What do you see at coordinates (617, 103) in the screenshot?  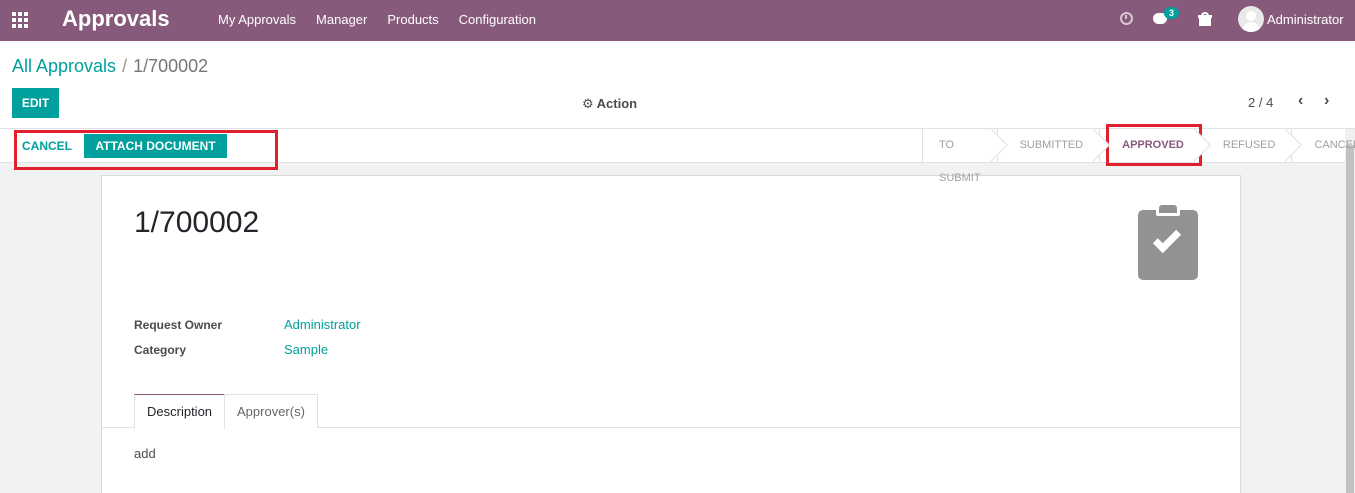 I see `action-label: Action` at bounding box center [617, 103].